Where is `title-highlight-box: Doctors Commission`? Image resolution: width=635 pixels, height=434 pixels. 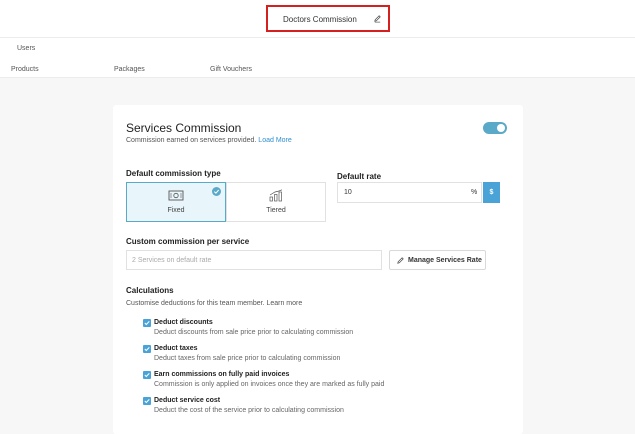 title-highlight-box: Doctors Commission is located at coordinates (328, 18).